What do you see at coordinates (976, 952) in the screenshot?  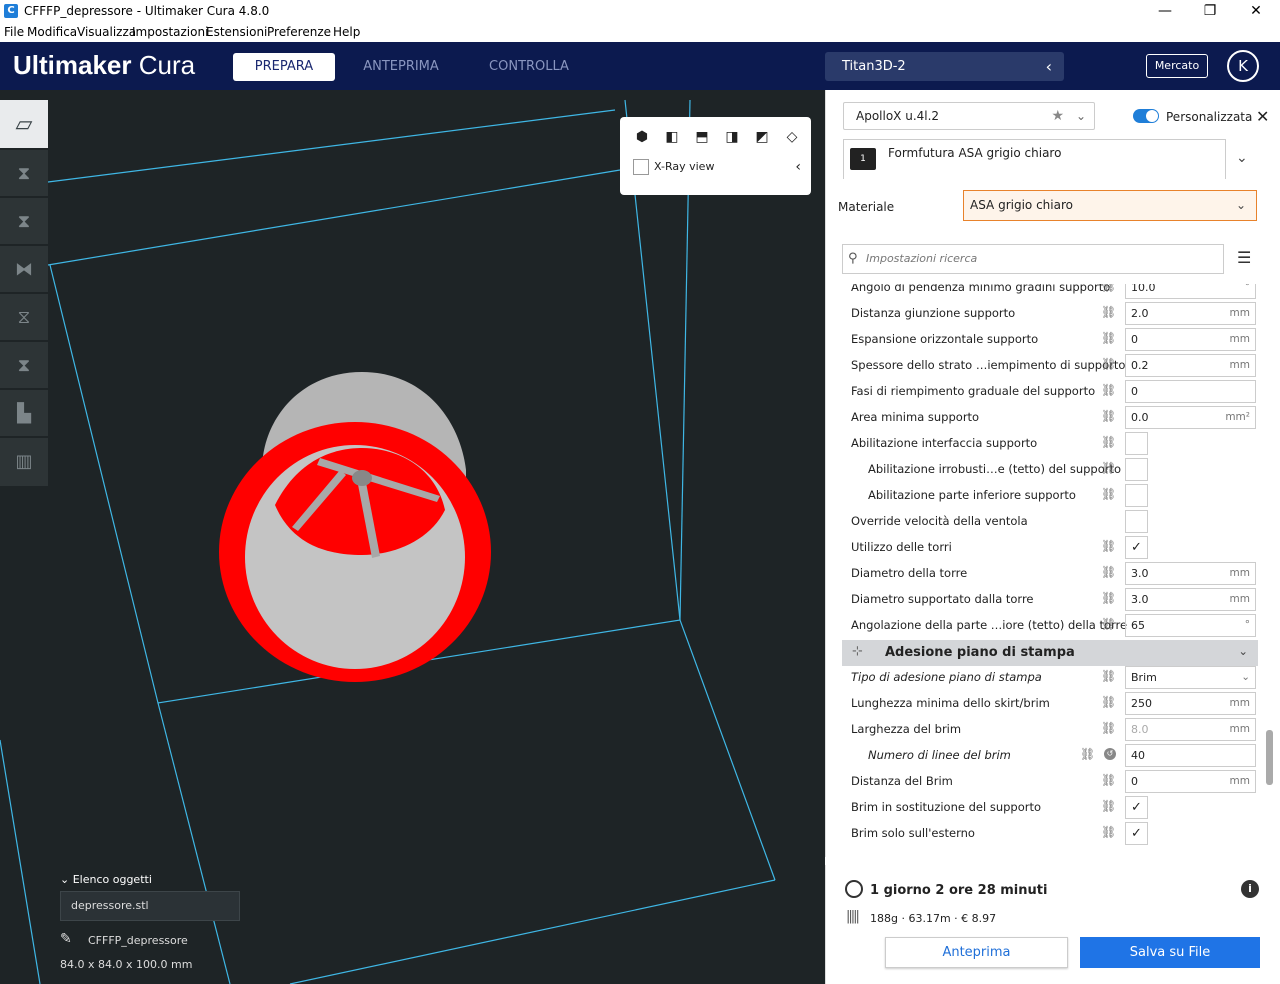 I see `preview-button: Anteprima` at bounding box center [976, 952].